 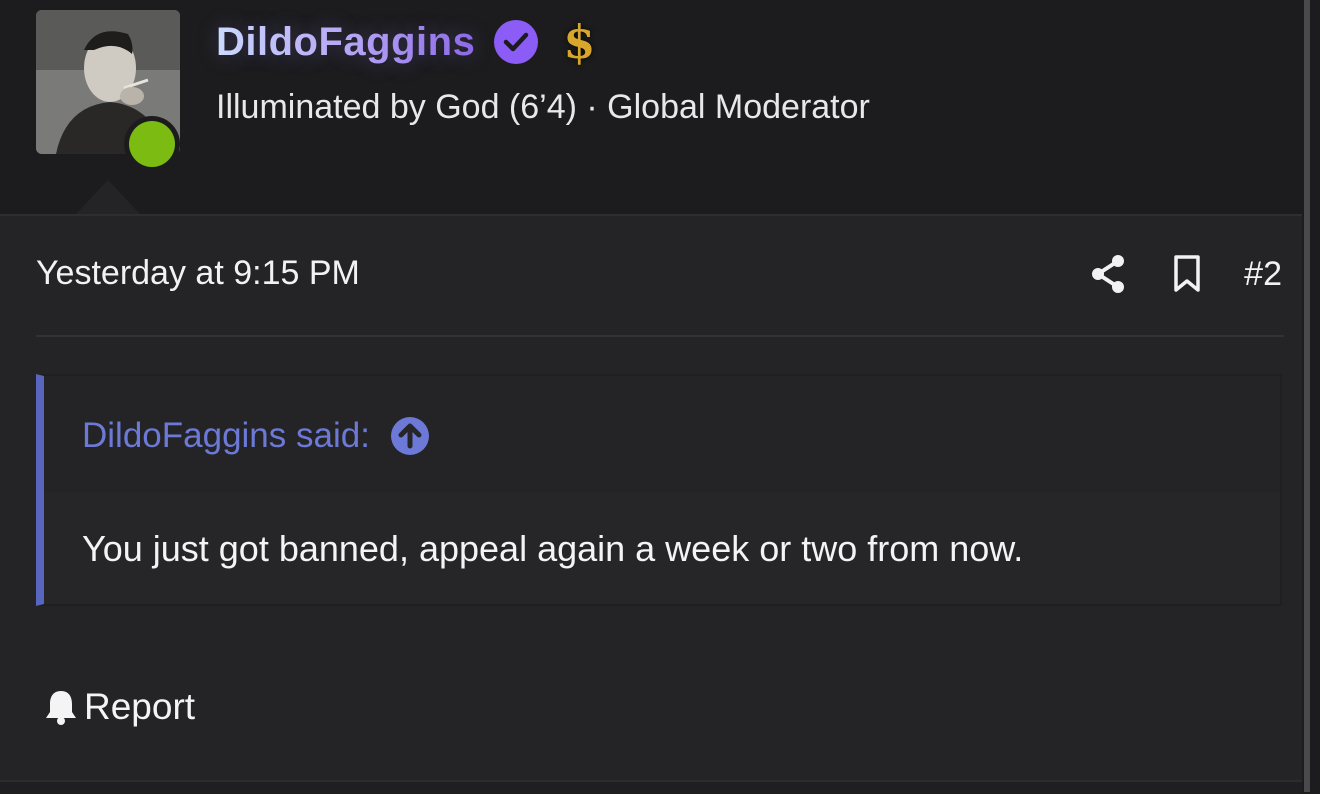 I want to click on post-timestamp: Yesterday at 9:15 PM, so click(x=198, y=273).